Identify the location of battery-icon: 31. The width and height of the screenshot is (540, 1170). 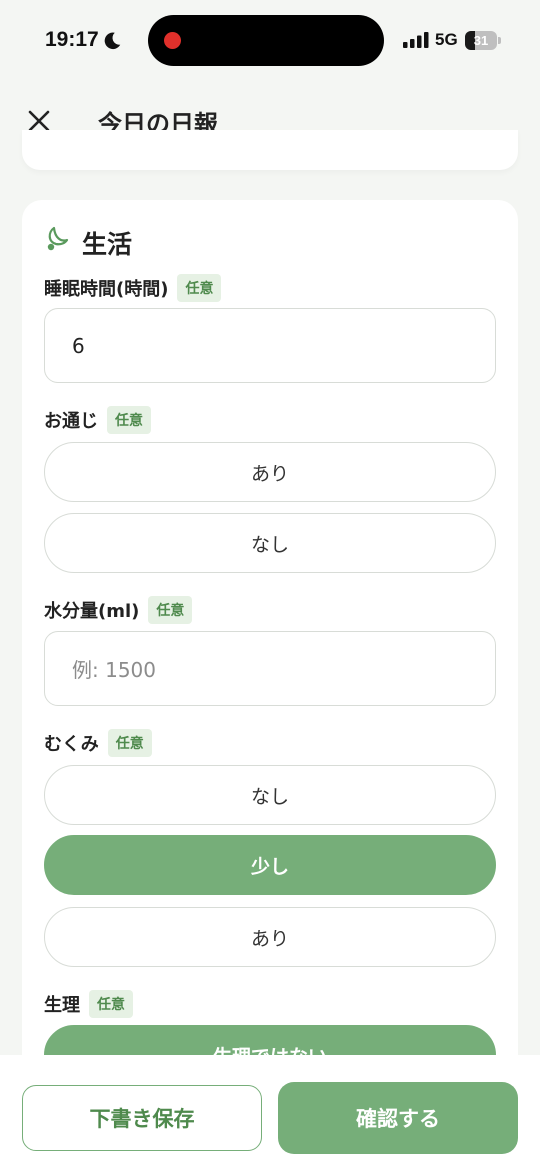
(481, 40).